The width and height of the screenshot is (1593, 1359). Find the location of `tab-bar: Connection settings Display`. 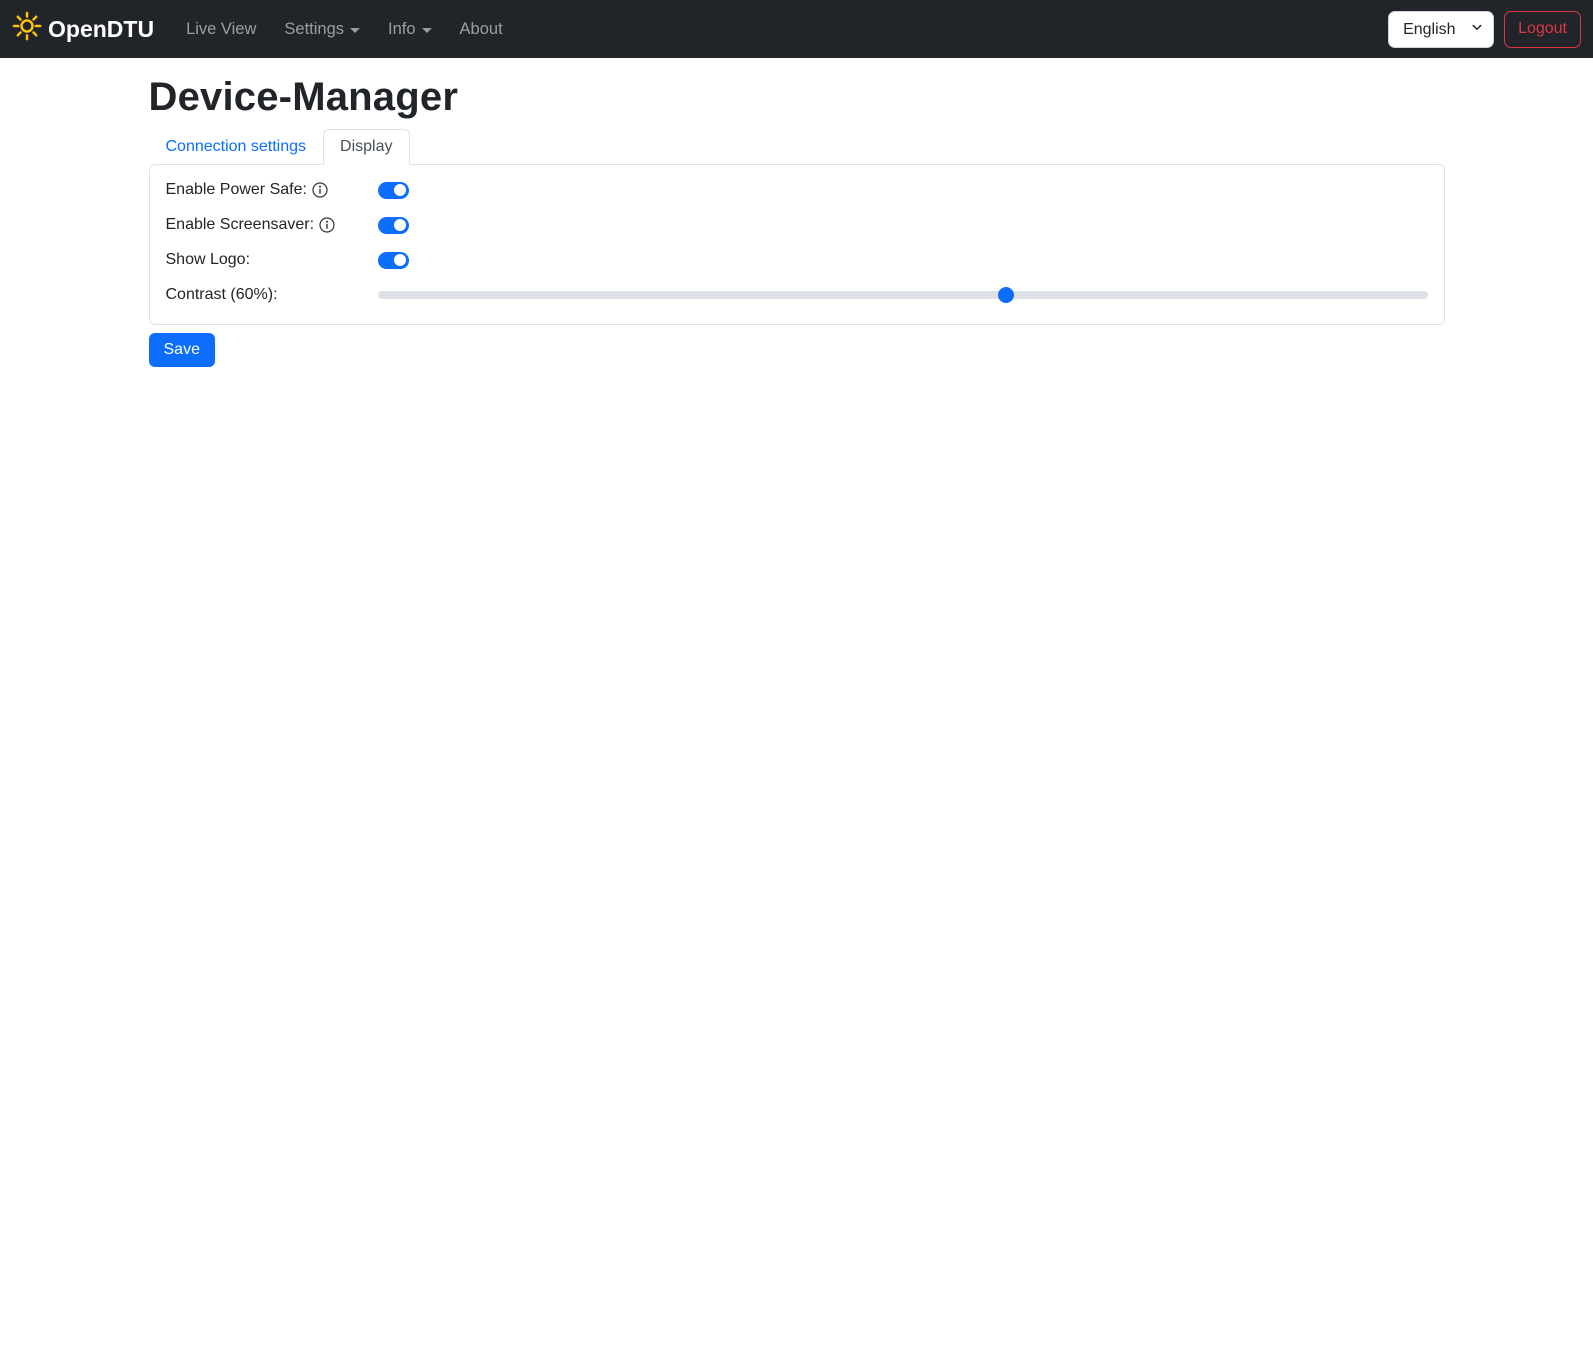

tab-bar: Connection settings Display is located at coordinates (797, 147).